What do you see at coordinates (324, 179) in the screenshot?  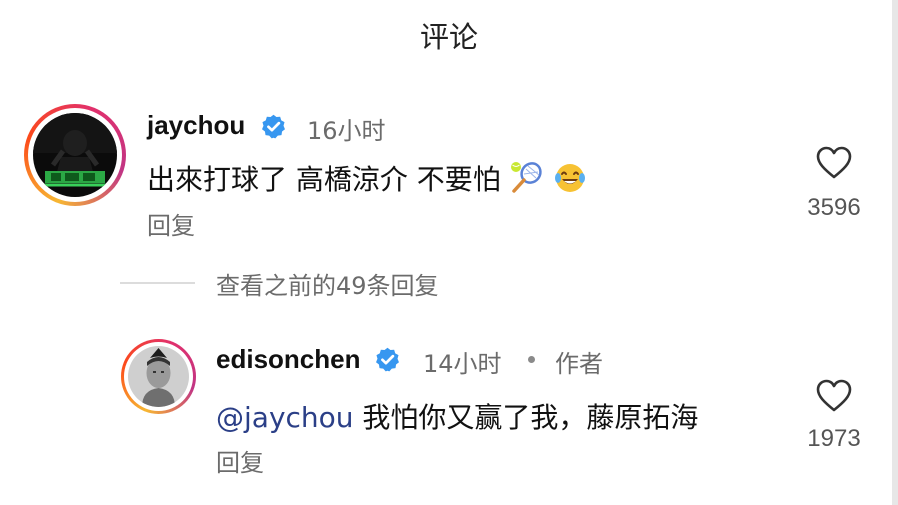 I see `comment-text: 出來打球了 高橋涼介 不要怕` at bounding box center [324, 179].